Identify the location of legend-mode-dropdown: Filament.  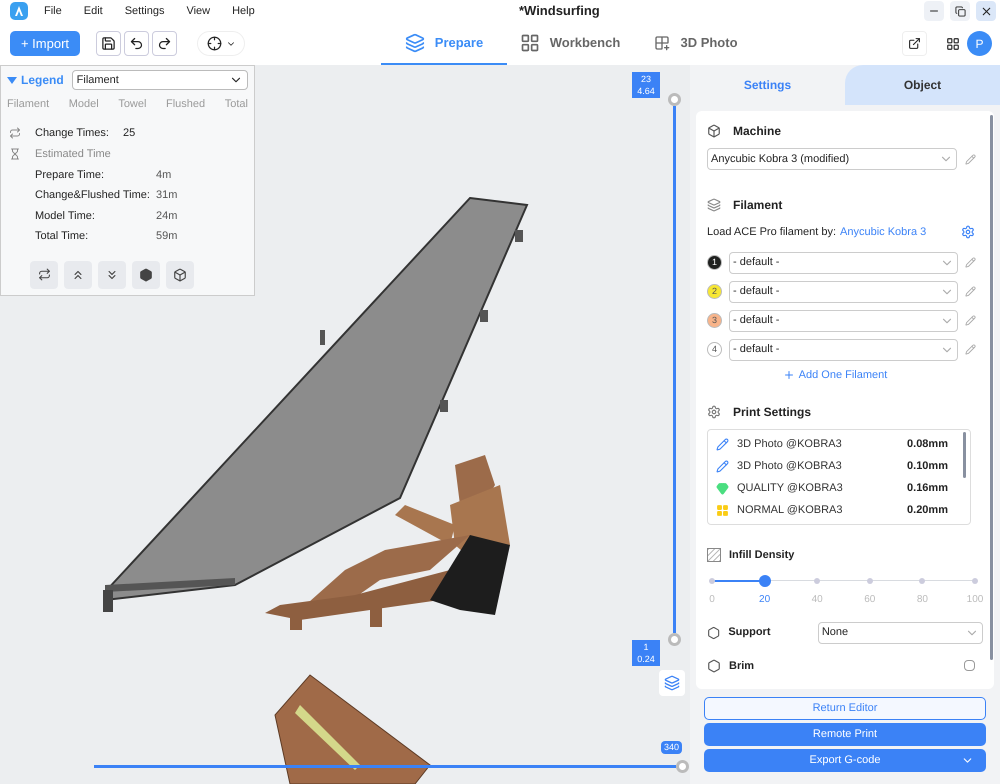
(160, 80).